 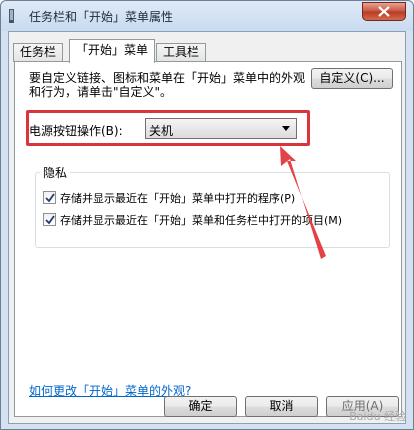 I want to click on tab-start-menu: 「开始」菜单, so click(x=112, y=51).